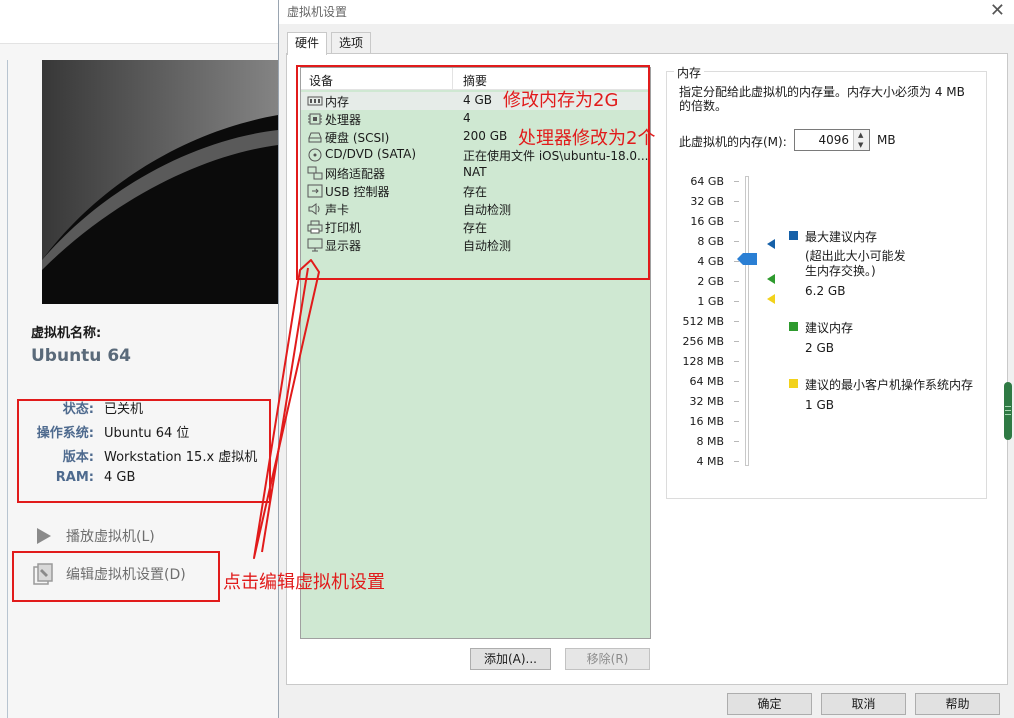 The height and width of the screenshot is (718, 1014). Describe the element at coordinates (747, 321) in the screenshot. I see `memory-slider-track` at that location.